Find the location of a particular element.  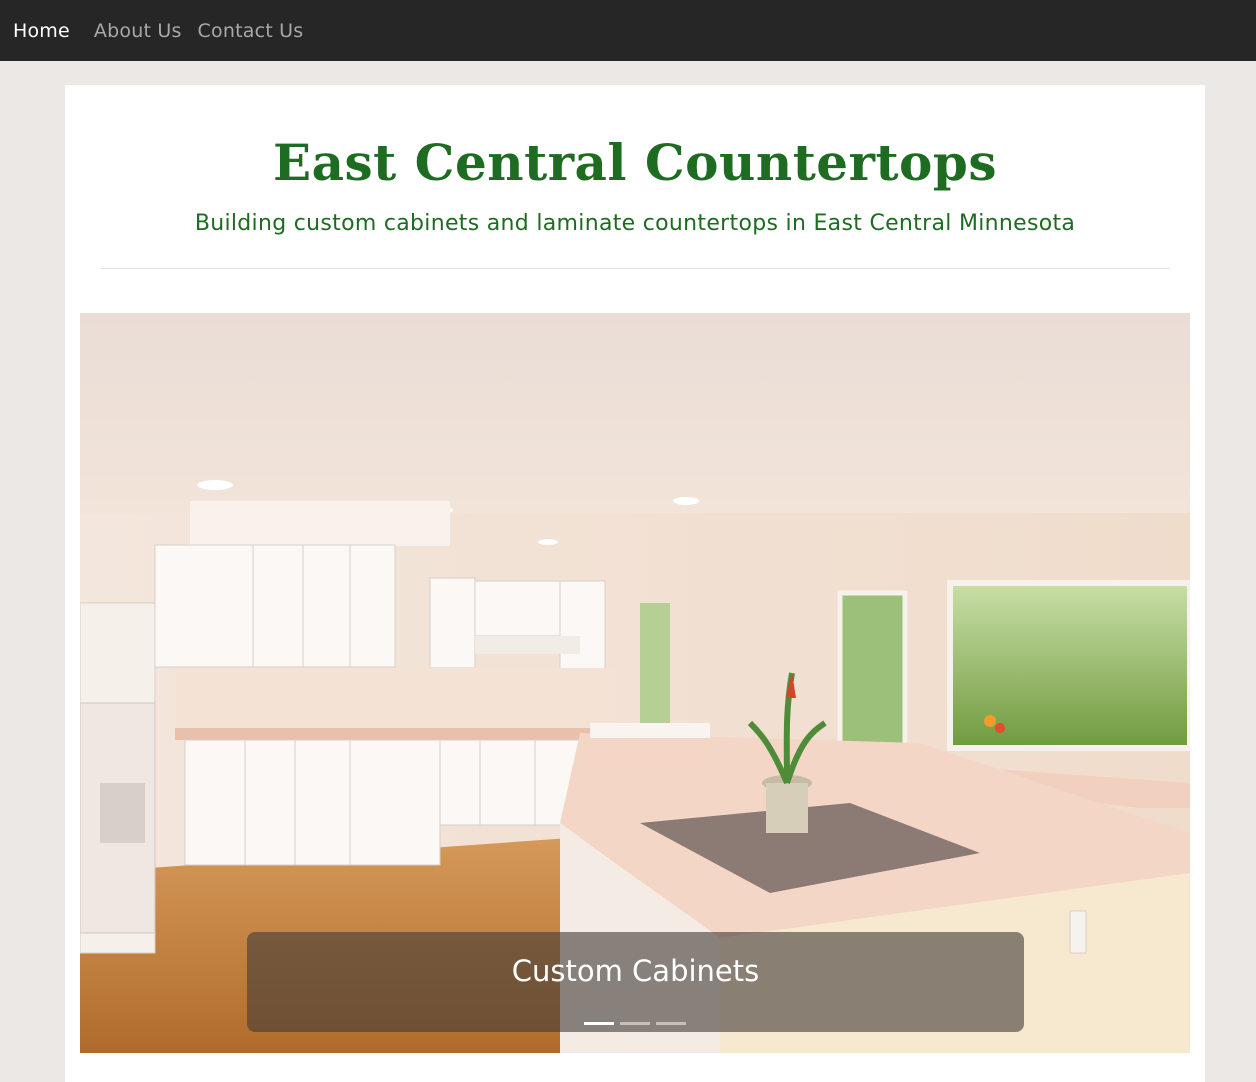

carousel-caption-text: Custom Cabinets is located at coordinates (635, 971).